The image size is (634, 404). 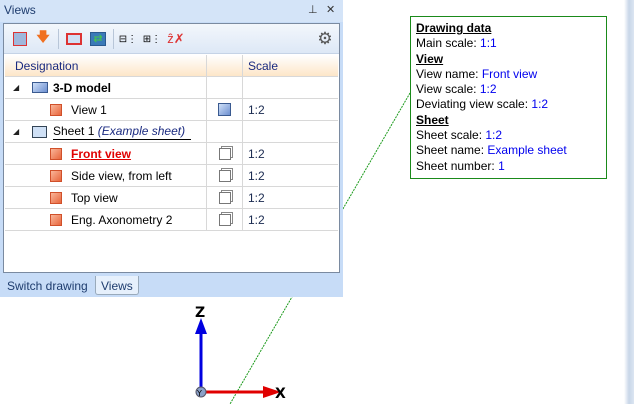 What do you see at coordinates (117, 285) in the screenshot?
I see `tab-views: Views` at bounding box center [117, 285].